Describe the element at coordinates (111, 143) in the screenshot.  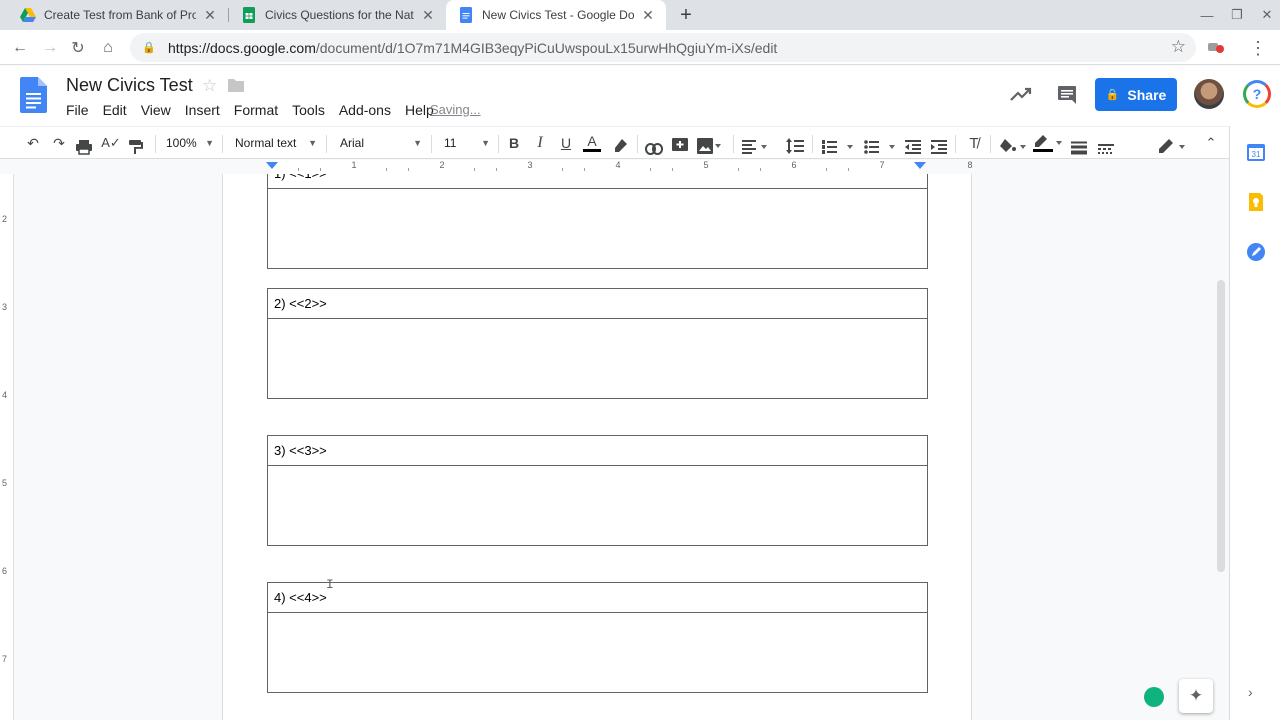
I see `spellcheck-icon: A✓` at that location.